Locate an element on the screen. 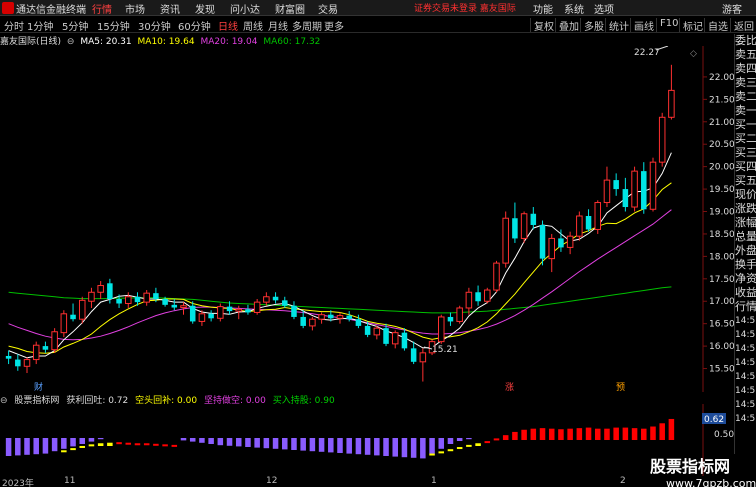  side-item-sell4: 卖四 is located at coordinates (745, 69).